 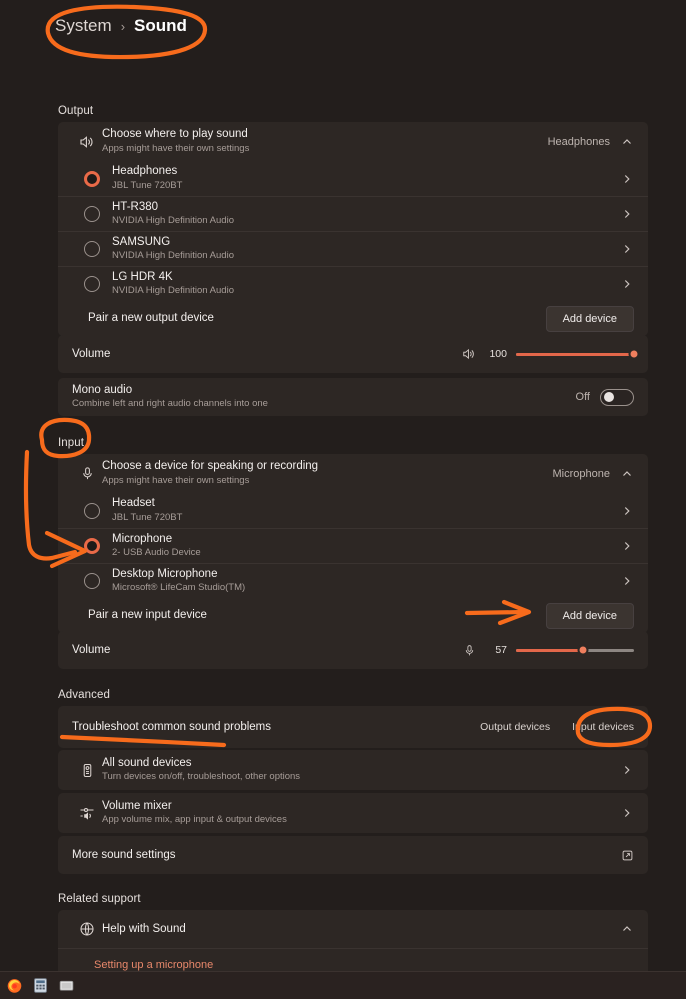 I want to click on output-chooser-right: Headphones, so click(x=591, y=142).